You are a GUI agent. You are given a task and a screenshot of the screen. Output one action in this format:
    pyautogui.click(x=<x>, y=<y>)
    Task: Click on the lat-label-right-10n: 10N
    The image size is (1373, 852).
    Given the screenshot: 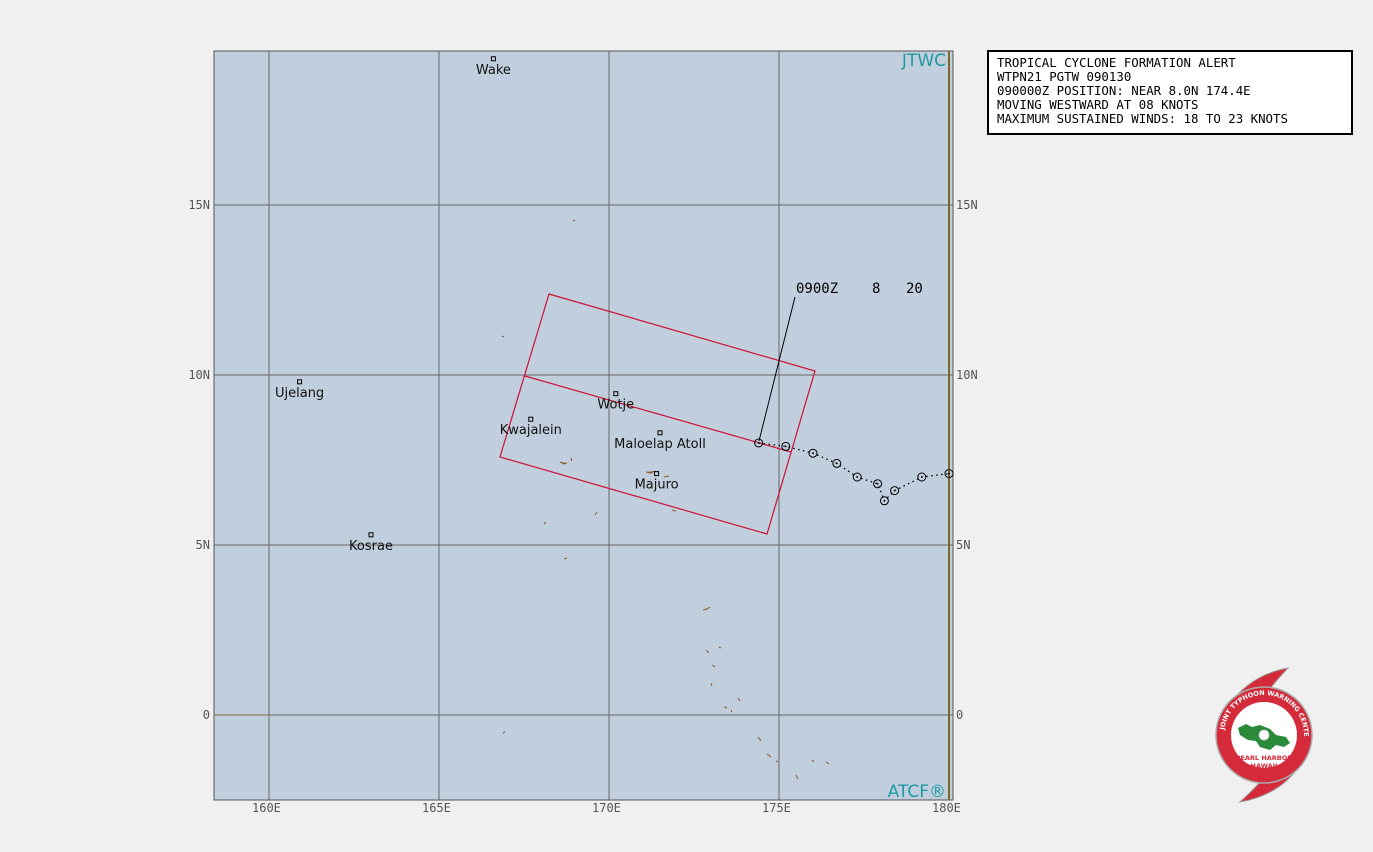 What is the action you would take?
    pyautogui.click(x=967, y=375)
    